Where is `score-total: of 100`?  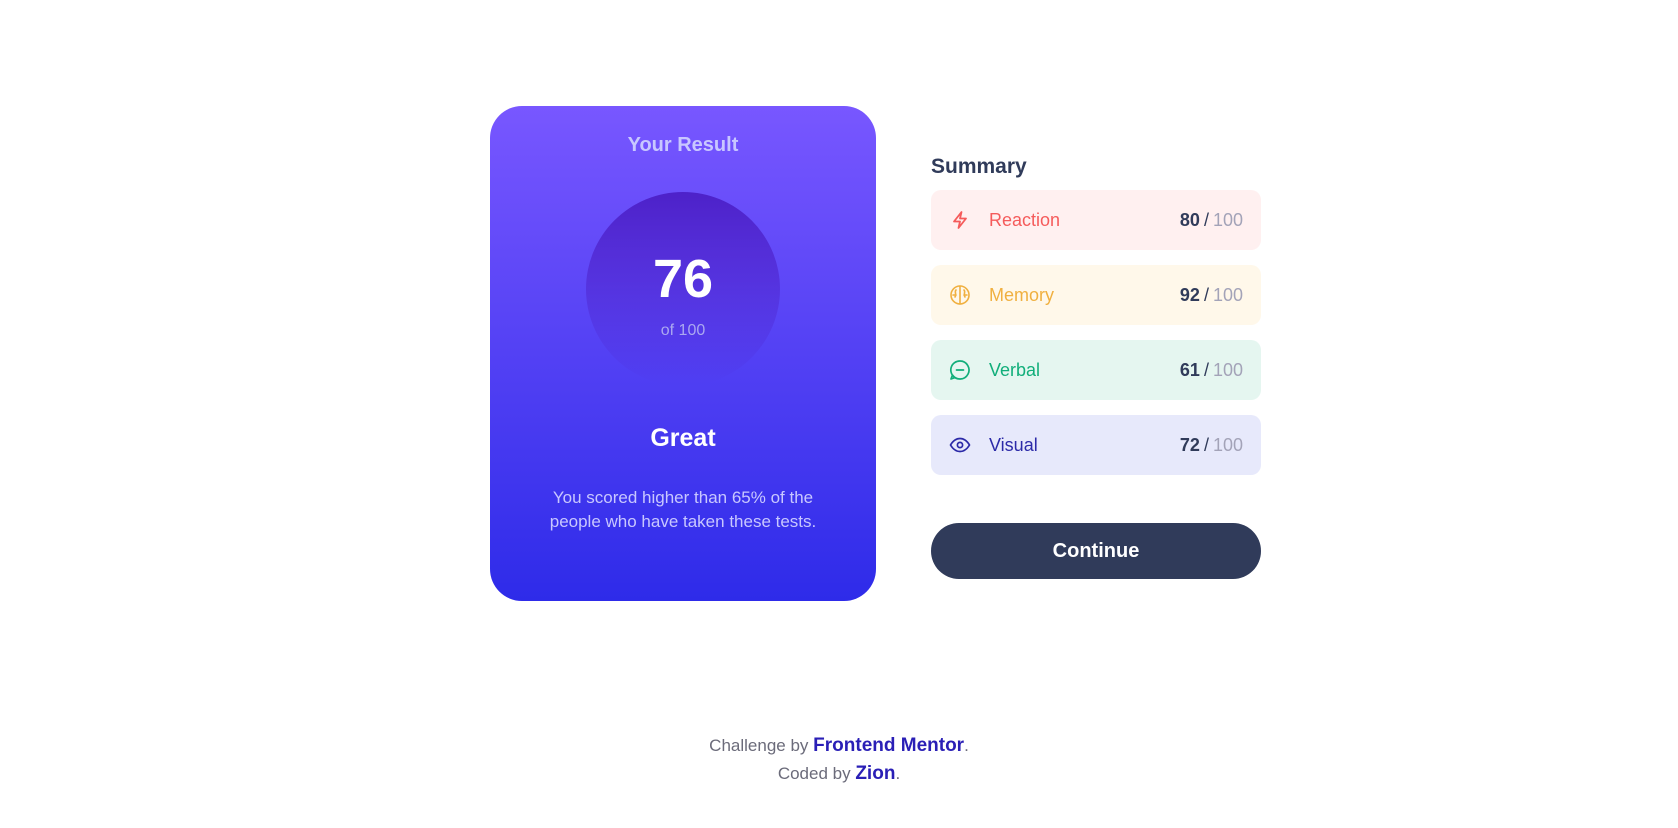
score-total: of 100 is located at coordinates (683, 330).